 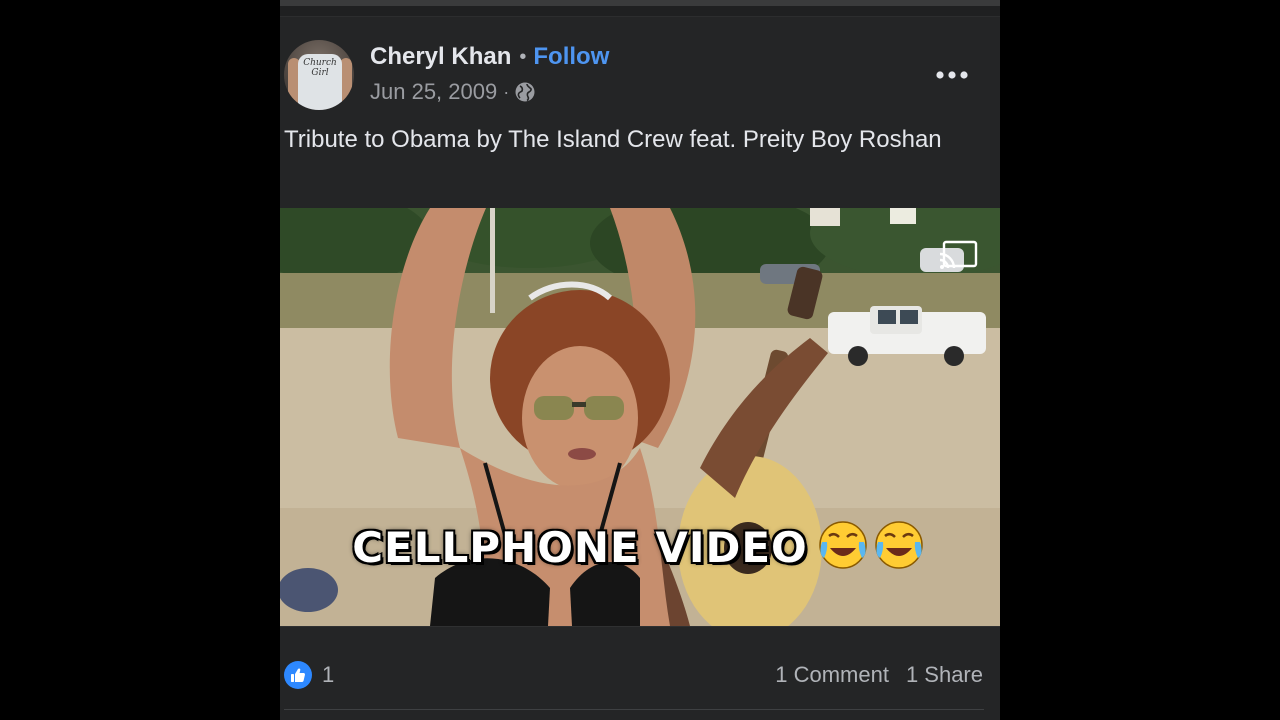 I want to click on more-options-icon, so click(x=952, y=75).